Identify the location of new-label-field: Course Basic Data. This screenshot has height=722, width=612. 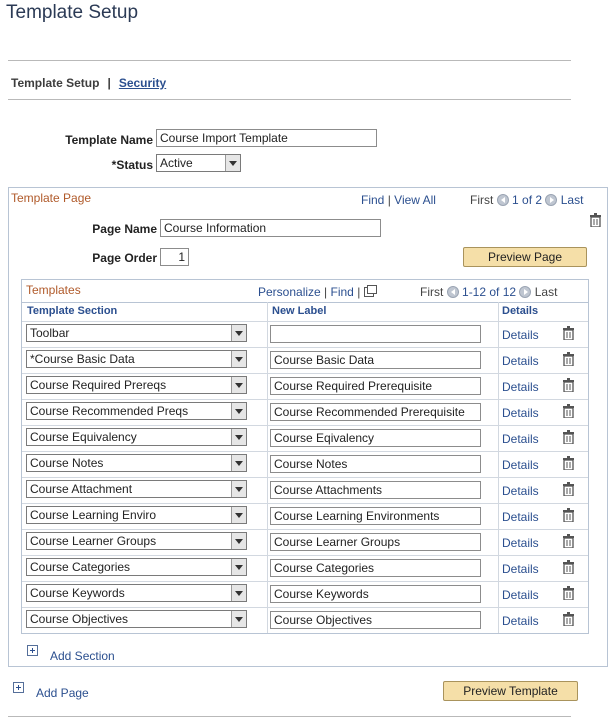
(375, 360).